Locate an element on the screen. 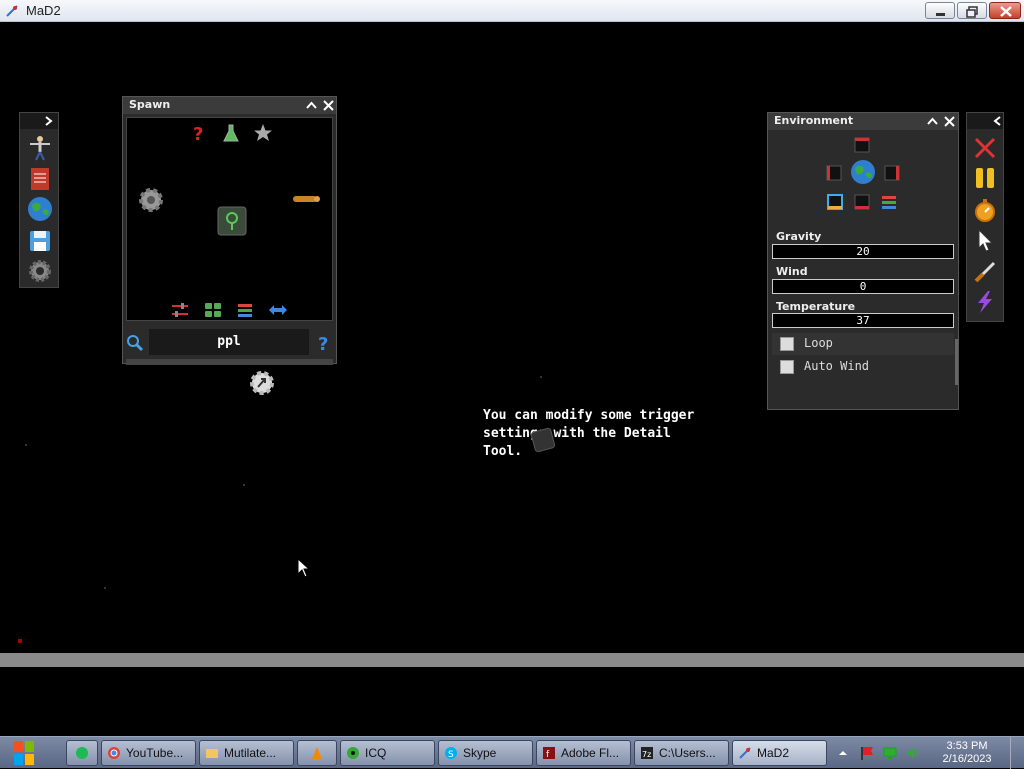 The image size is (1024, 769). volume-icon is located at coordinates (913, 753).